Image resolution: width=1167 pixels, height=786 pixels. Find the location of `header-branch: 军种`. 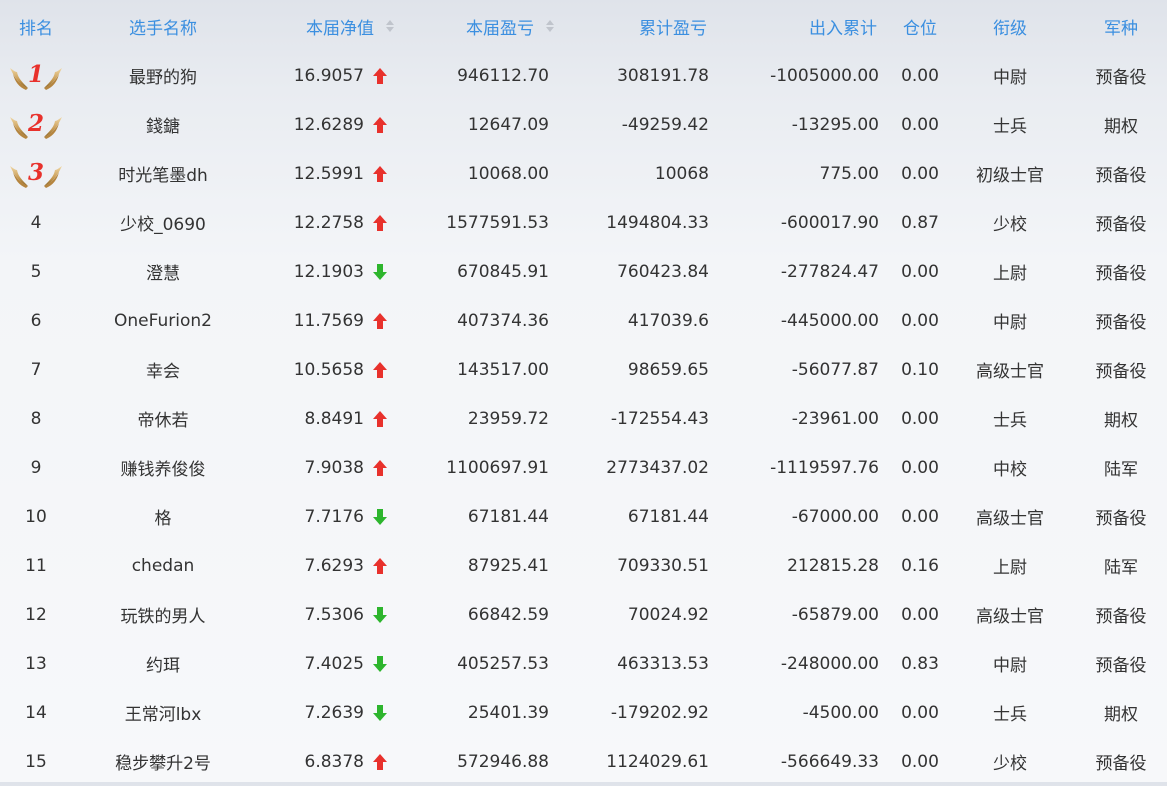

header-branch: 军种 is located at coordinates (1121, 26).